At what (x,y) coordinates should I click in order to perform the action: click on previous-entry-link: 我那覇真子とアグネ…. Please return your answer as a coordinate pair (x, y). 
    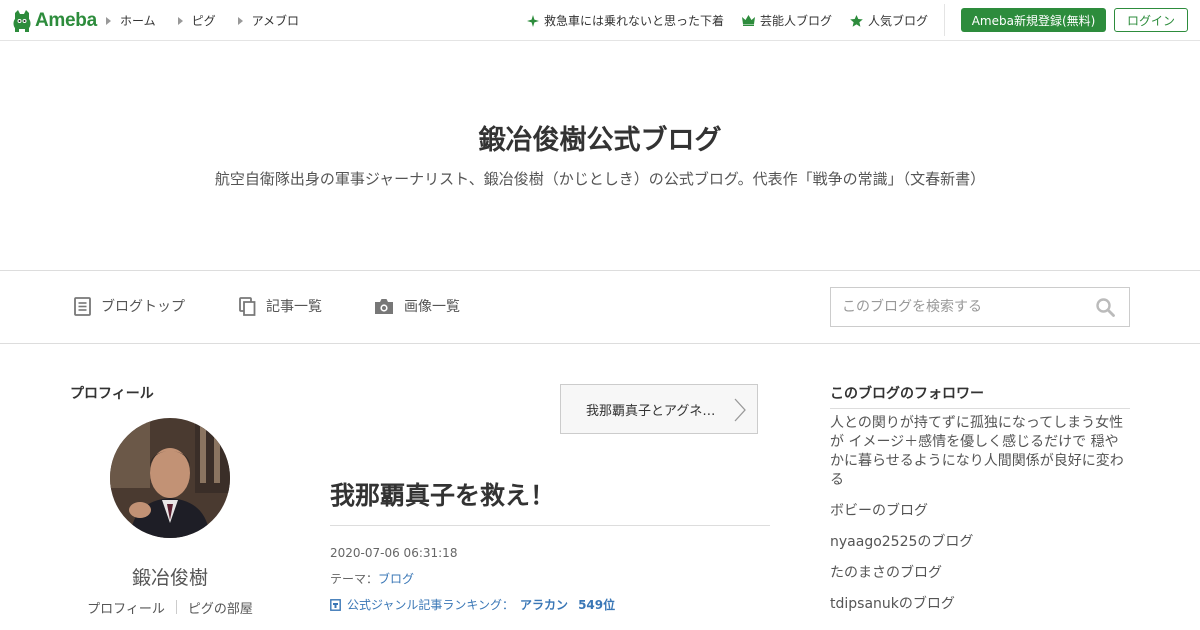
    Looking at the image, I should click on (659, 409).